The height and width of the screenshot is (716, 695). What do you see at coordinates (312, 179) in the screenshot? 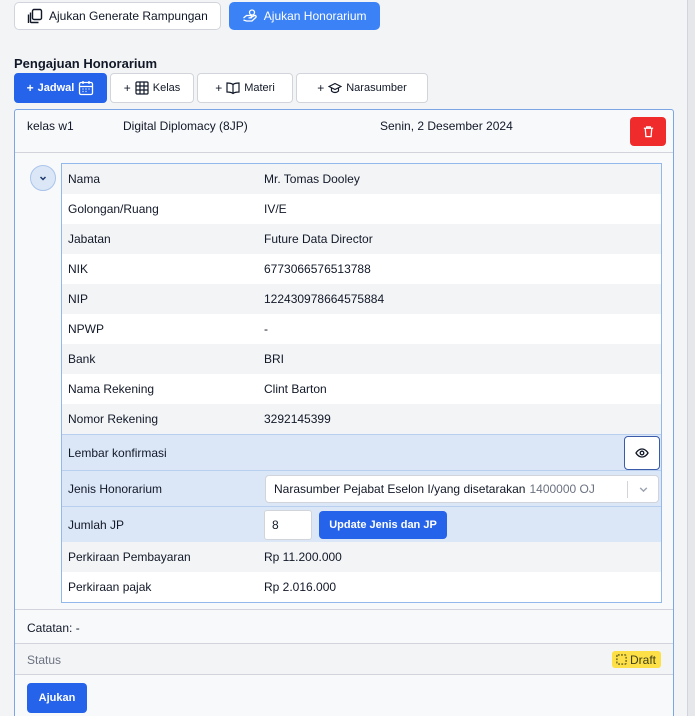
I see `detail-value: Mr. Tomas Dooley` at bounding box center [312, 179].